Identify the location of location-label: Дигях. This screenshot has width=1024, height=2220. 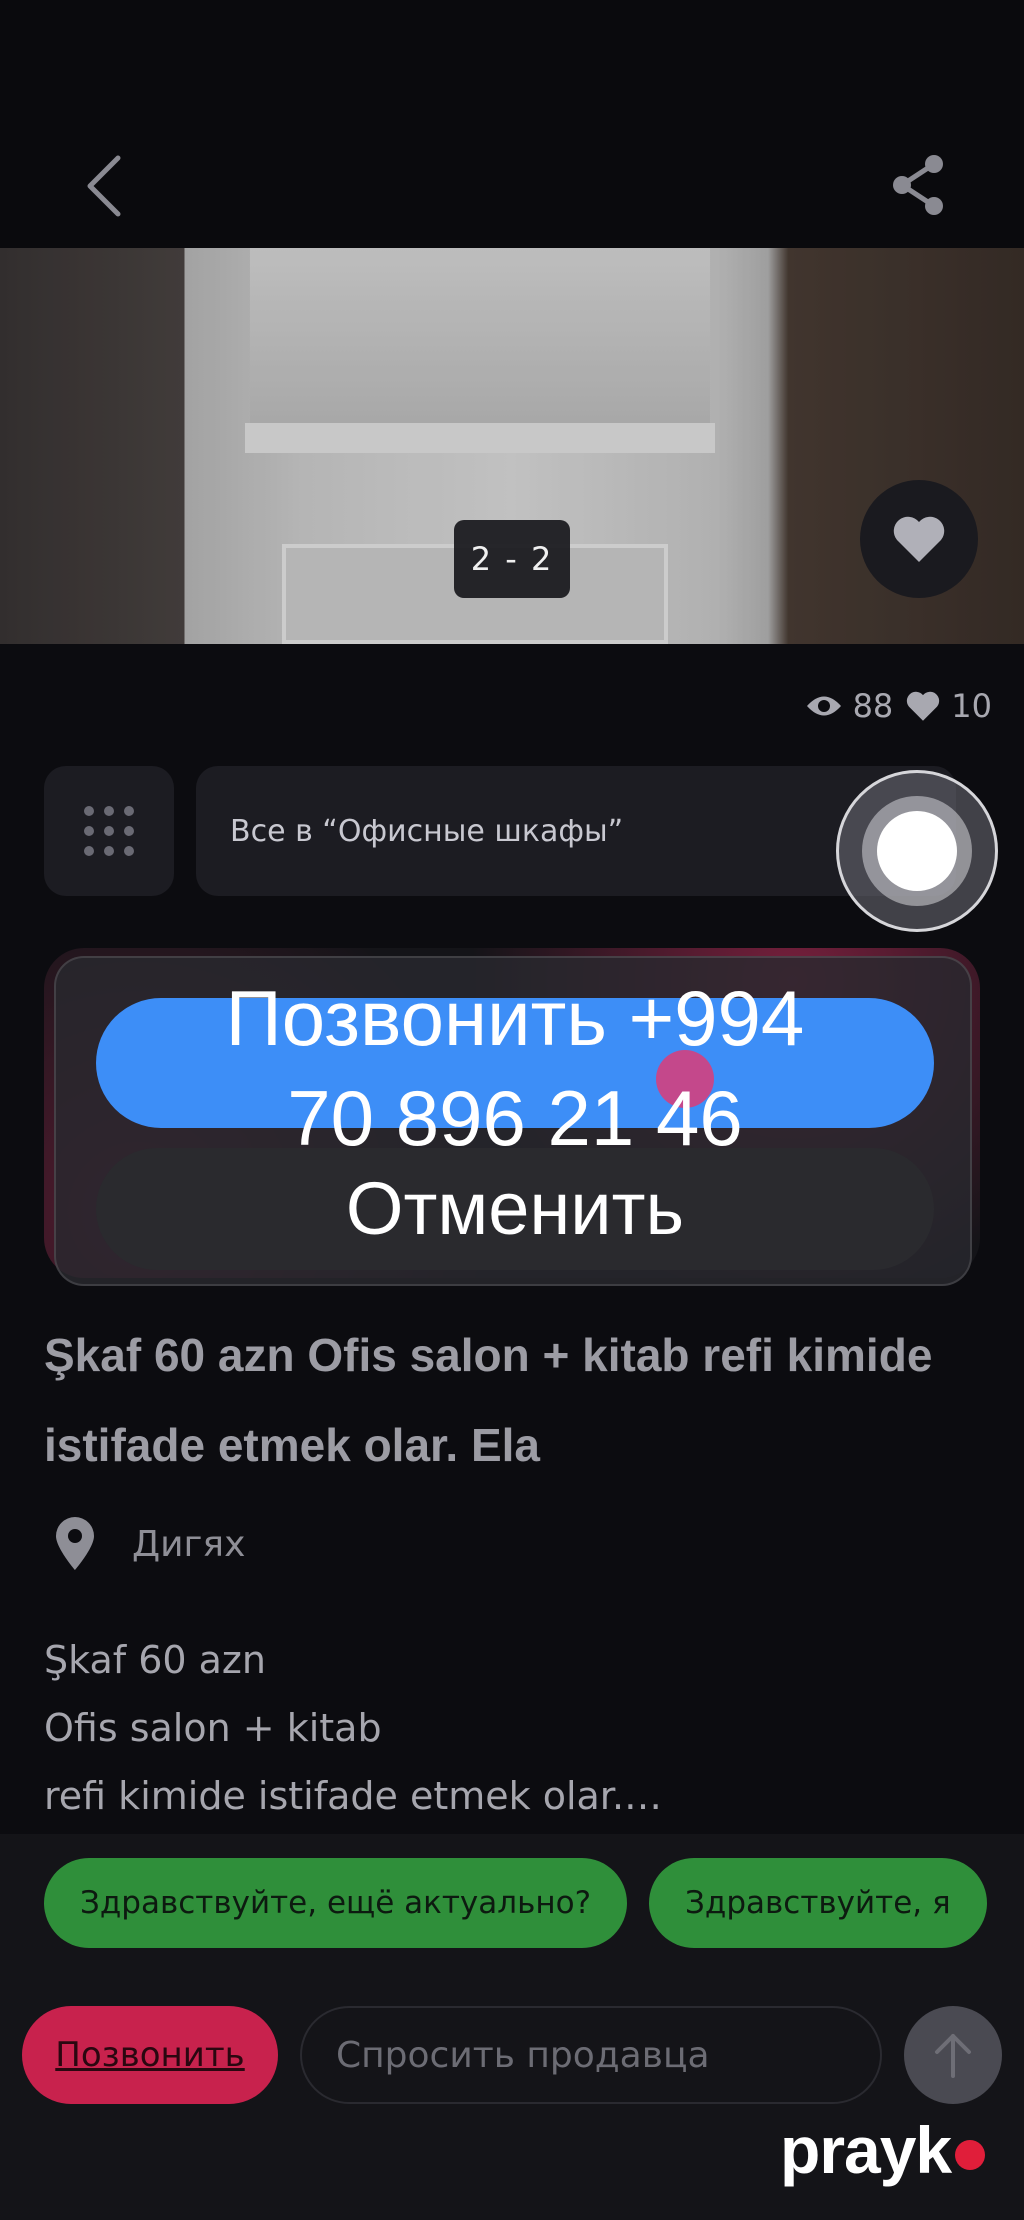
(189, 1544).